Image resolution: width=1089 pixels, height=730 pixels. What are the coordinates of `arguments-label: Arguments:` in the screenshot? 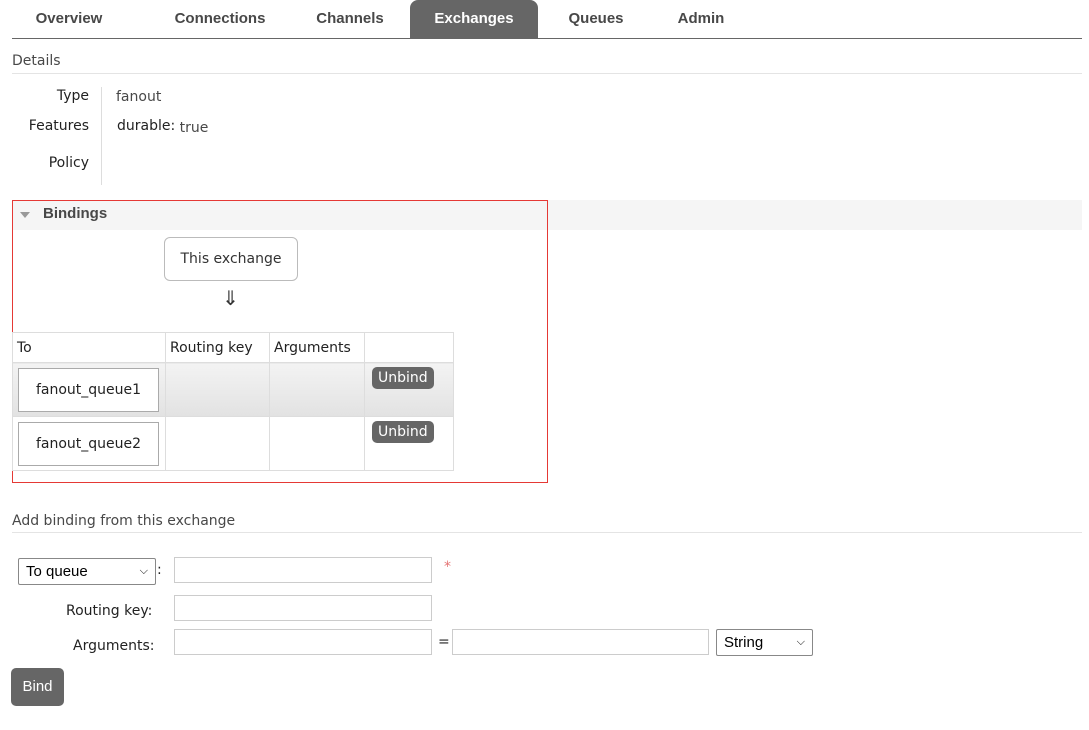 It's located at (114, 646).